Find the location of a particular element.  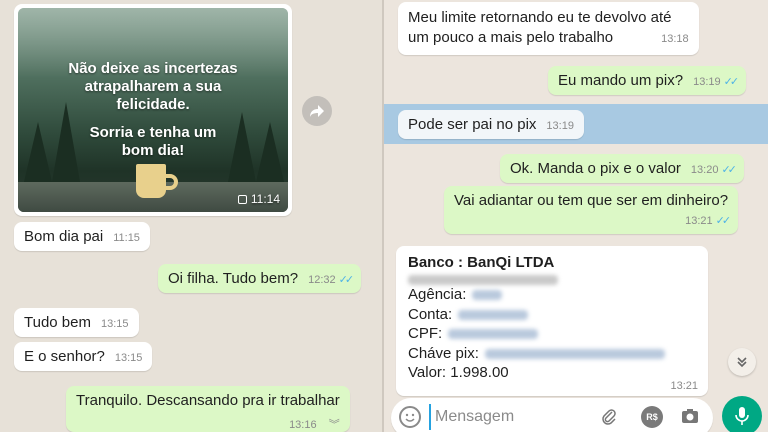

redacted-holder-name is located at coordinates (483, 279).